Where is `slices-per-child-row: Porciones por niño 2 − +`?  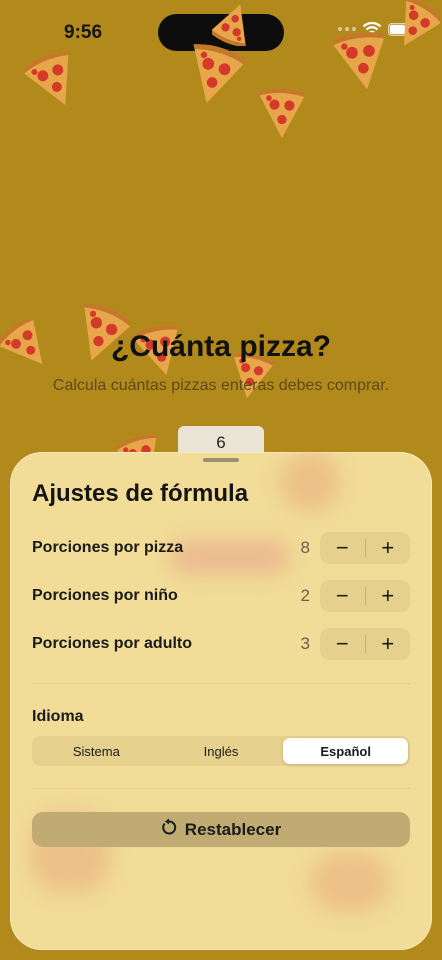
slices-per-child-row: Porciones por niño 2 − + is located at coordinates (221, 596).